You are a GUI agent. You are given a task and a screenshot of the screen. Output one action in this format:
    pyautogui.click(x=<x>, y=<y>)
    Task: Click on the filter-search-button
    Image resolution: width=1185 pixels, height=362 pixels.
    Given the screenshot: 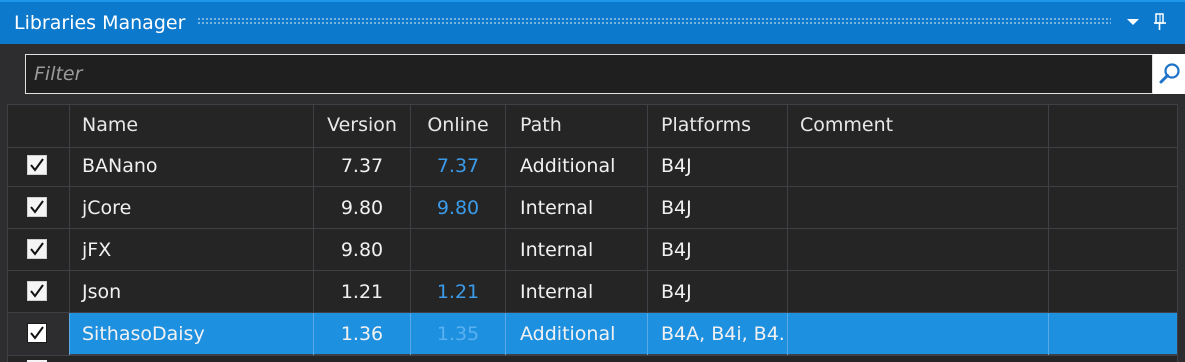 What is the action you would take?
    pyautogui.click(x=1169, y=74)
    